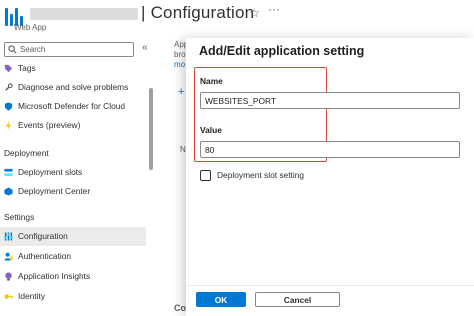 The width and height of the screenshot is (474, 316). Describe the element at coordinates (8, 296) in the screenshot. I see `key-icon` at that location.